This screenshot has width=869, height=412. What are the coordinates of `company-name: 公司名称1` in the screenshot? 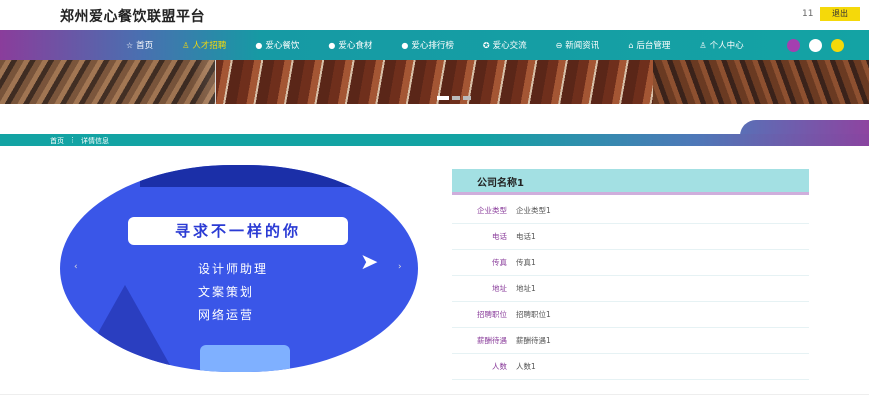 It's located at (500, 183).